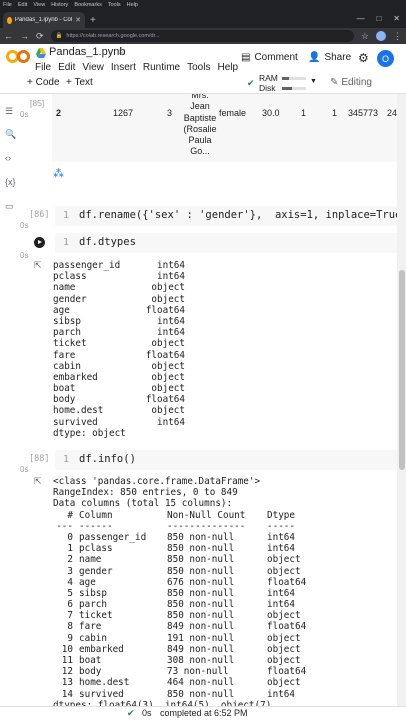 The height and width of the screenshot is (720, 406). Describe the element at coordinates (67, 672) in the screenshot. I see `info-row-cell: 12` at that location.